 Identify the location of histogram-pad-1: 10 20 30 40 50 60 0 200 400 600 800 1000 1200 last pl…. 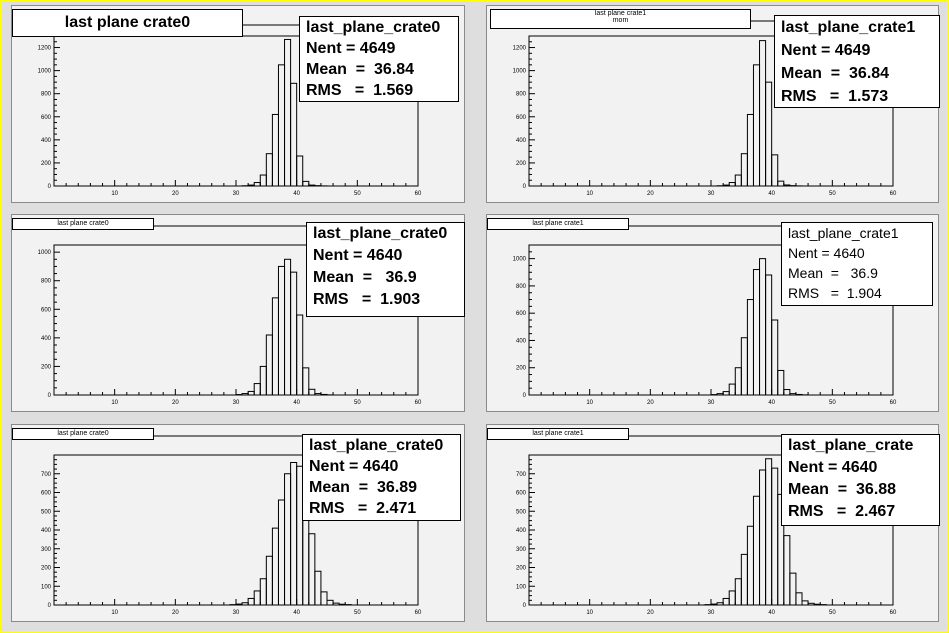
(238, 104).